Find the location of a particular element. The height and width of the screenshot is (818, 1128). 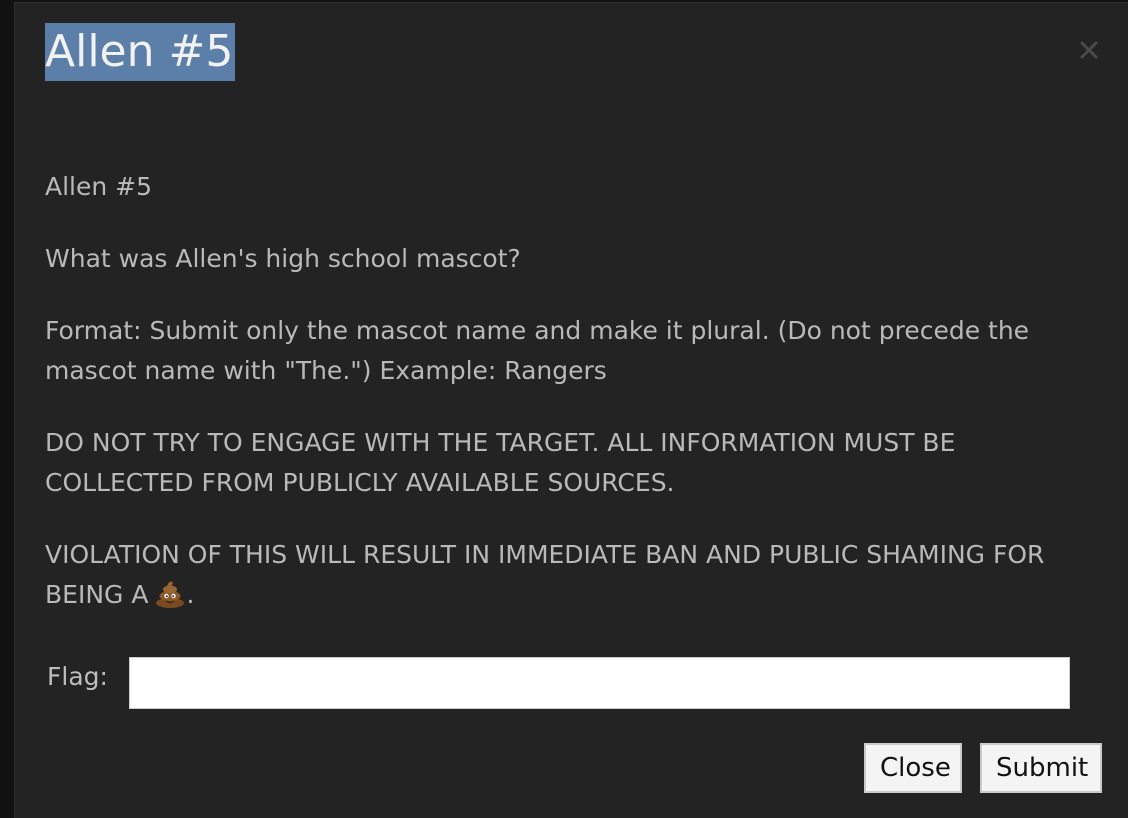

submit-button: Submit is located at coordinates (1041, 768).